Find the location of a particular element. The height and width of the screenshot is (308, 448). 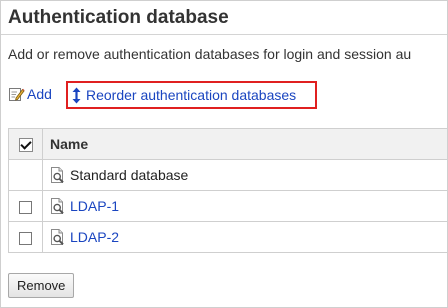

title-divider is located at coordinates (224, 34).